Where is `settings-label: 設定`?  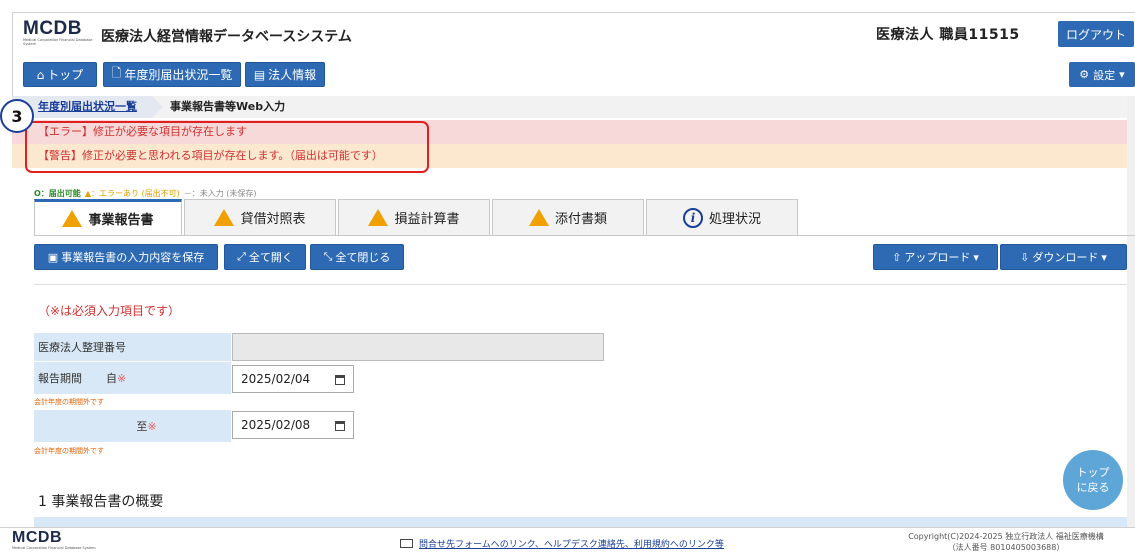 settings-label: 設定 is located at coordinates (1104, 75).